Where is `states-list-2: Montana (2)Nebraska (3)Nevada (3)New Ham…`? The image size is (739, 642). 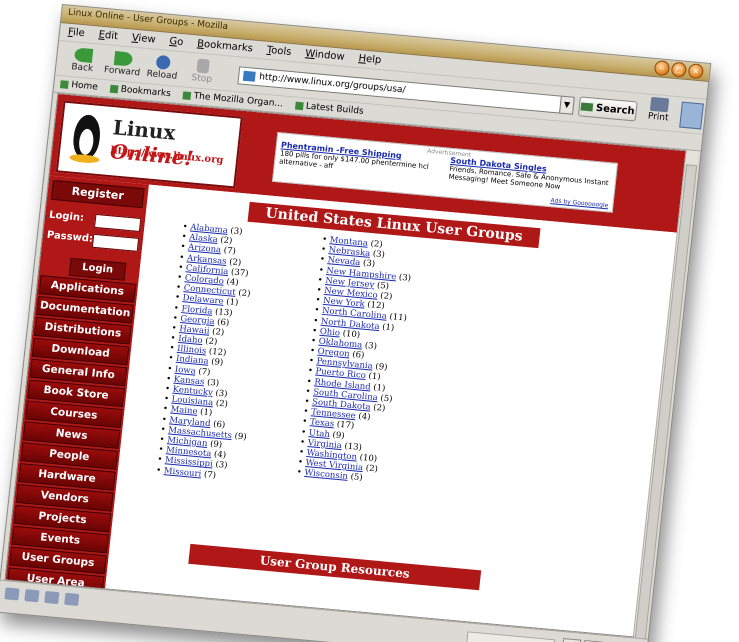 states-list-2: Montana (2)Nebraska (3)Nevada (3)New Ham… is located at coordinates (355, 361).